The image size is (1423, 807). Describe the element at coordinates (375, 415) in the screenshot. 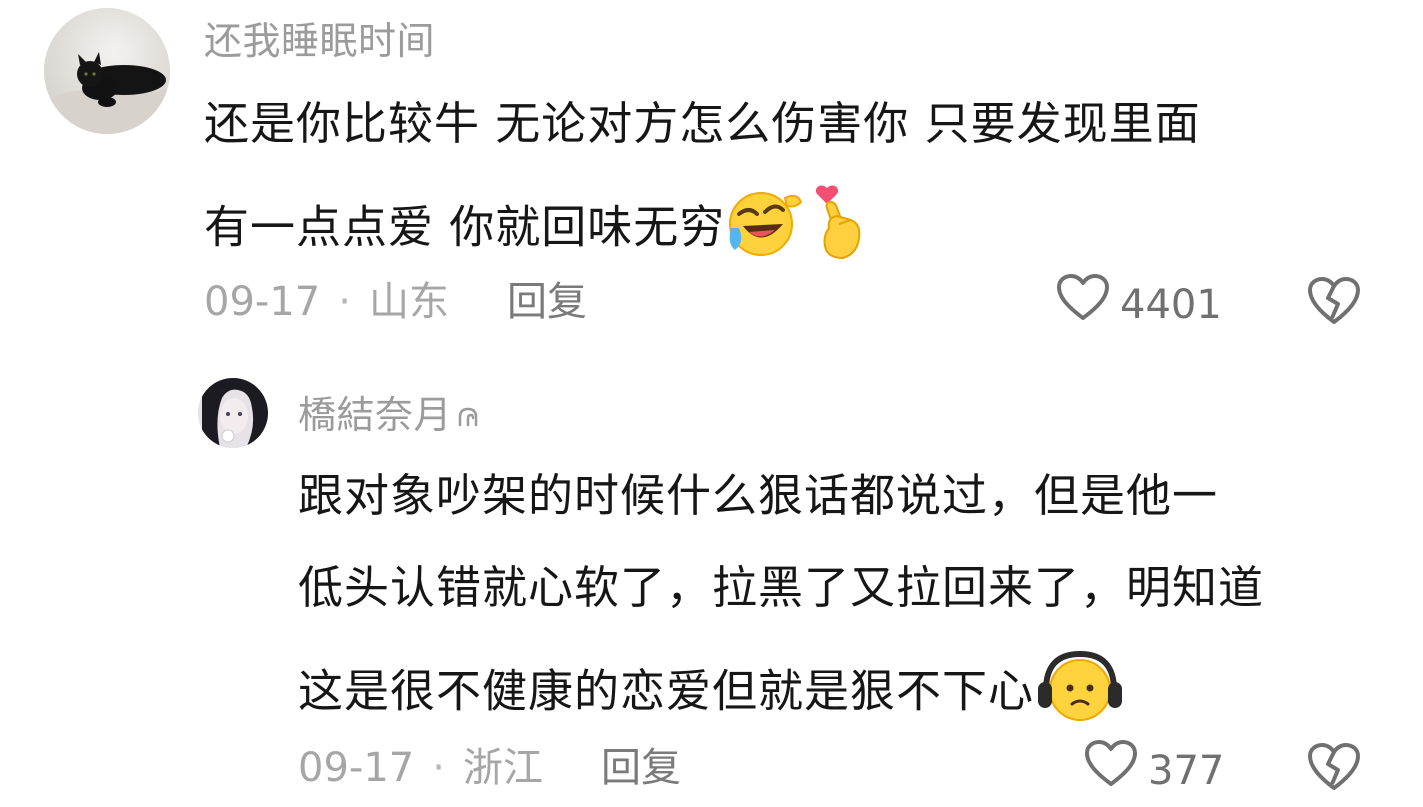

I see `username-text: 橋結奈月` at that location.